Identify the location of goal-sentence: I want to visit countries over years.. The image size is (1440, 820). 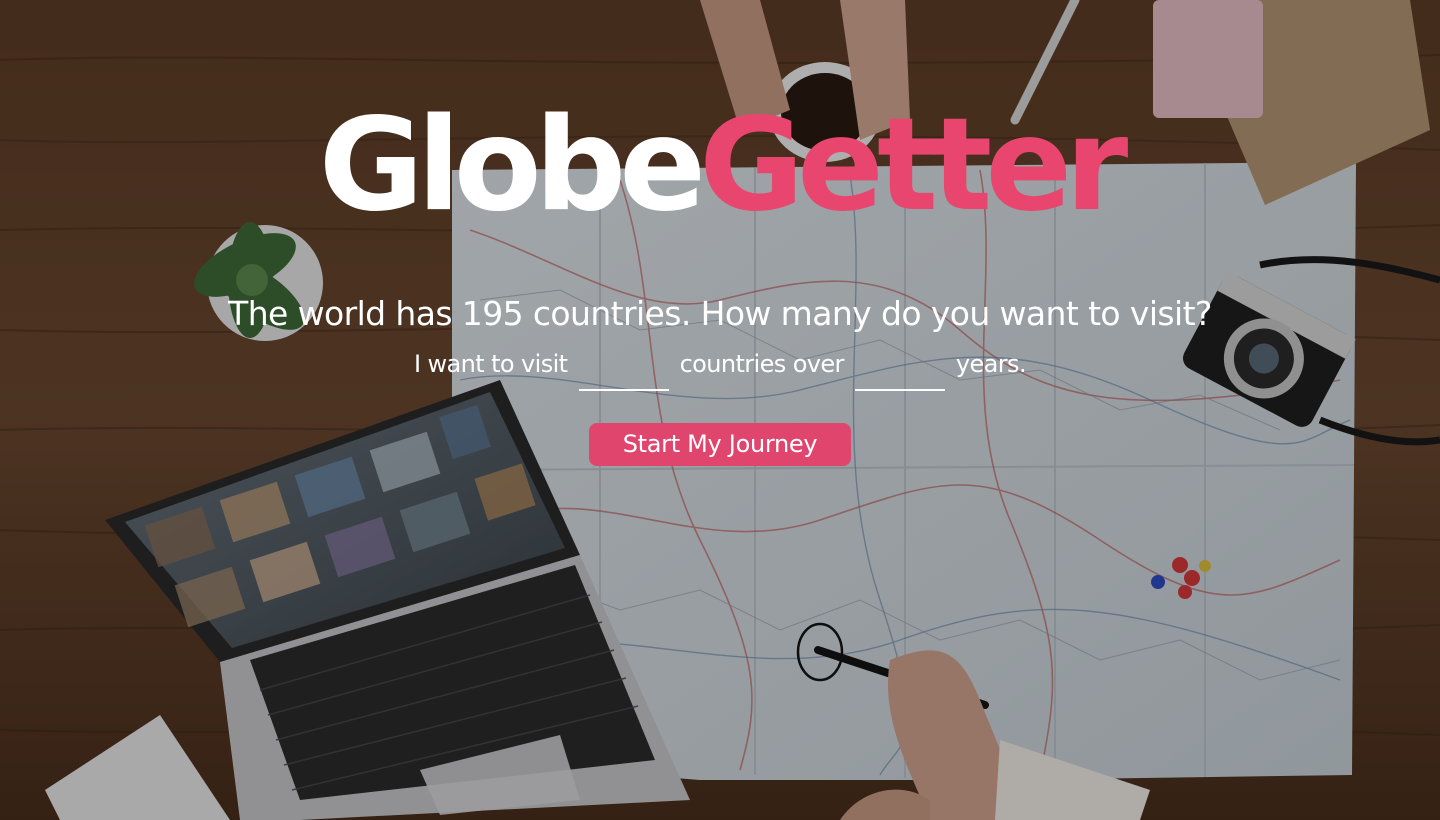
(720, 367).